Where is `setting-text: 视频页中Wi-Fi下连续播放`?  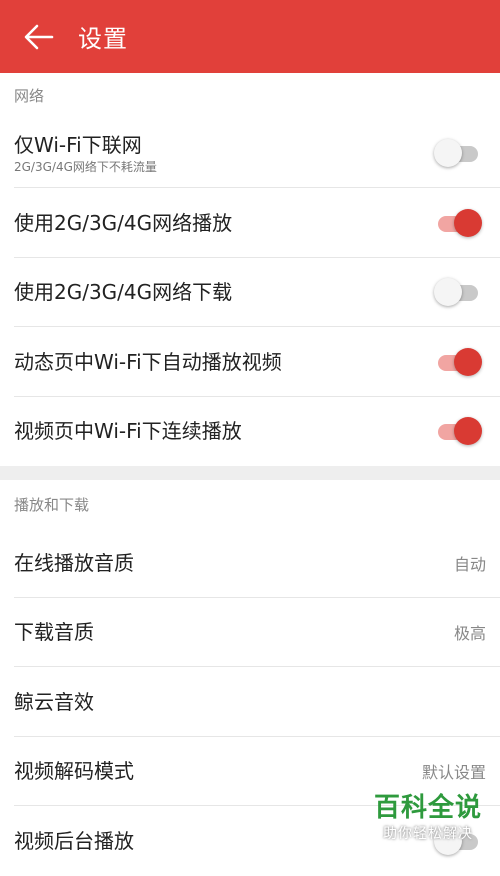
setting-text: 视频页中Wi-Fi下连续播放 is located at coordinates (224, 431).